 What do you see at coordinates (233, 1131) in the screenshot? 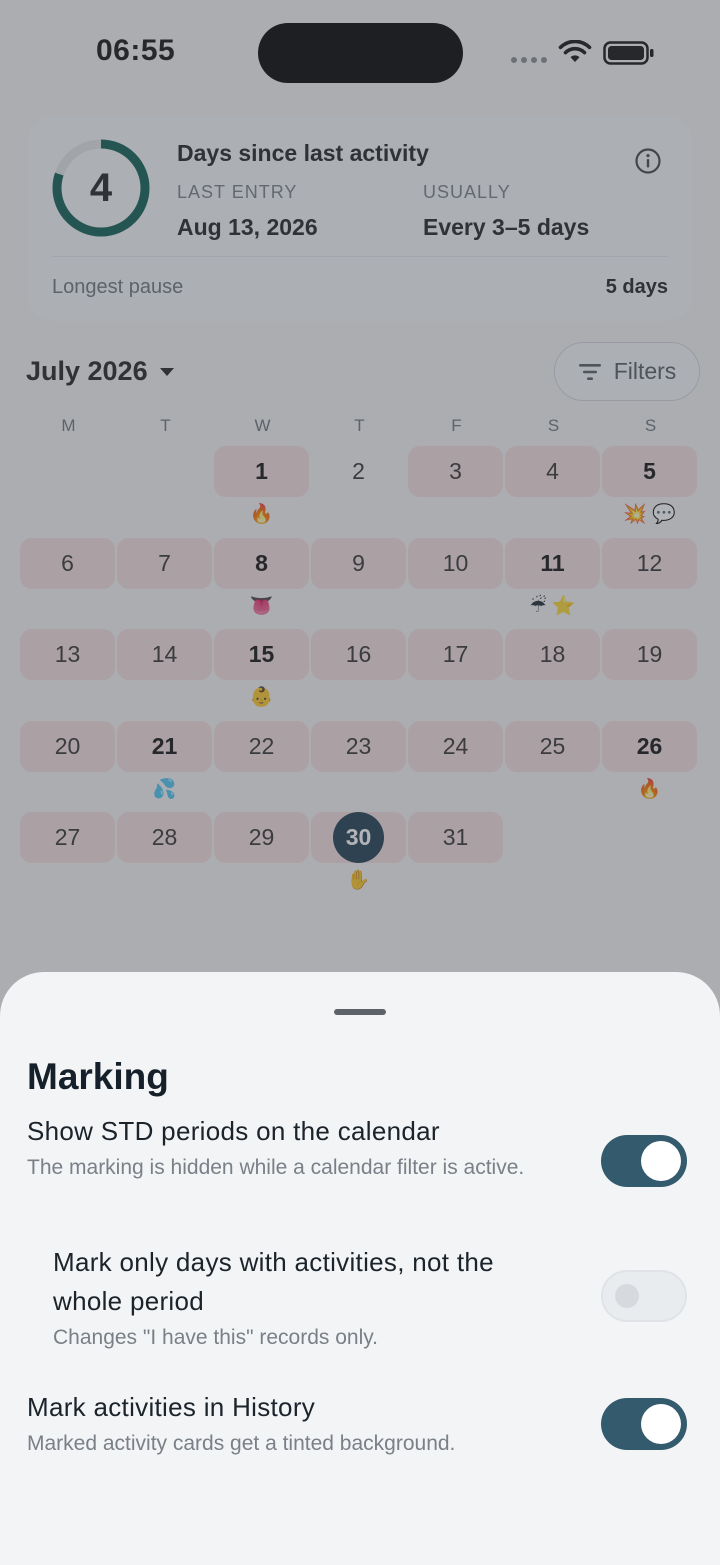
I see `setting-title: Show STD periods on the calendar` at bounding box center [233, 1131].